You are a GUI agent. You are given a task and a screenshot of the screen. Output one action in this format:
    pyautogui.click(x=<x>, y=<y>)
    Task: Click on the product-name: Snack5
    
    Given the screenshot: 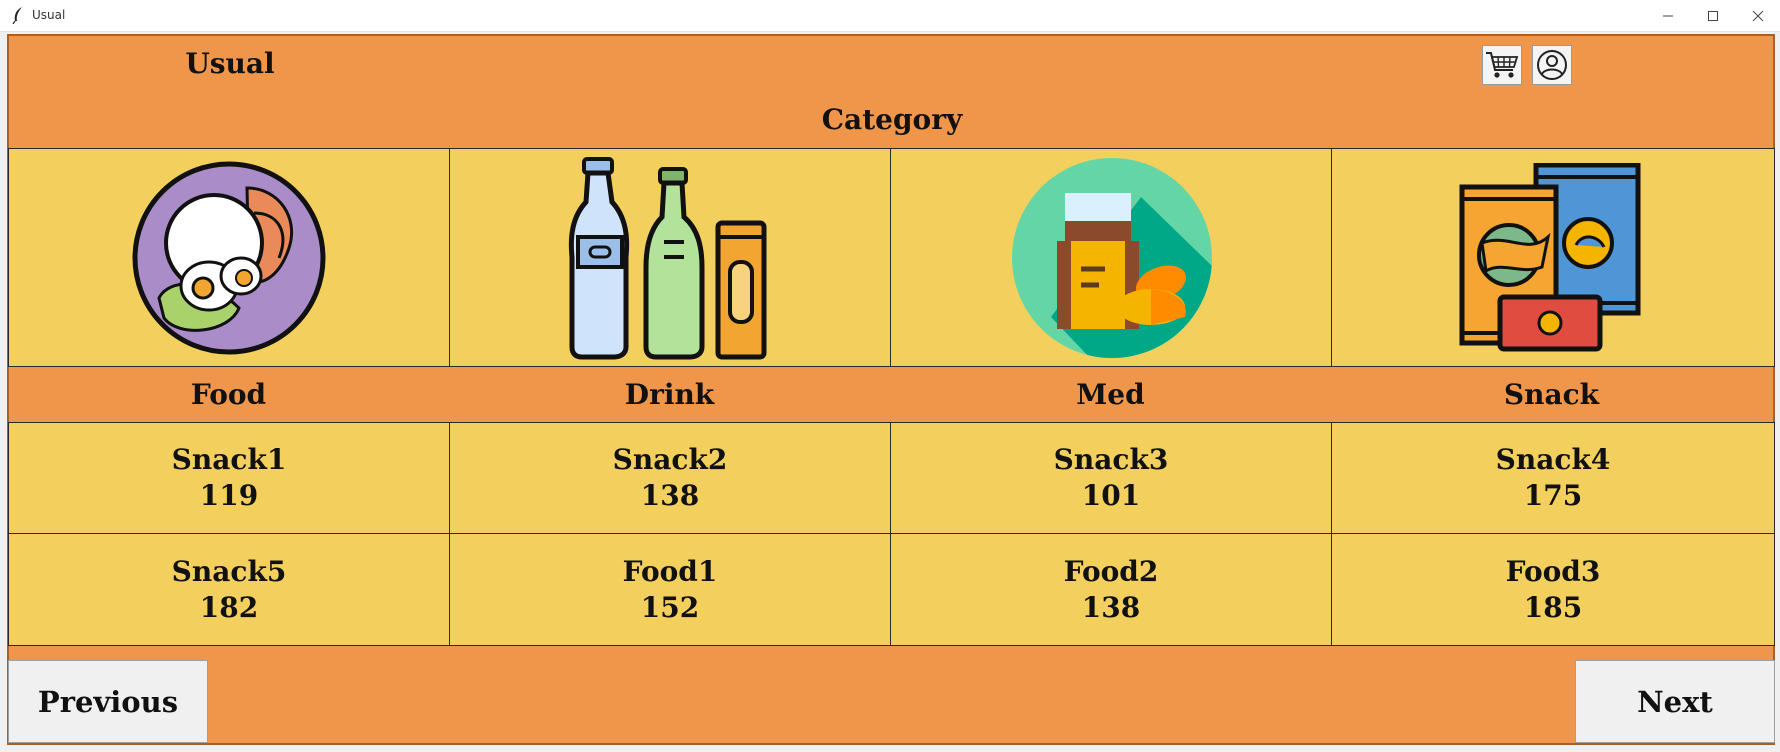 What is the action you would take?
    pyautogui.click(x=229, y=571)
    